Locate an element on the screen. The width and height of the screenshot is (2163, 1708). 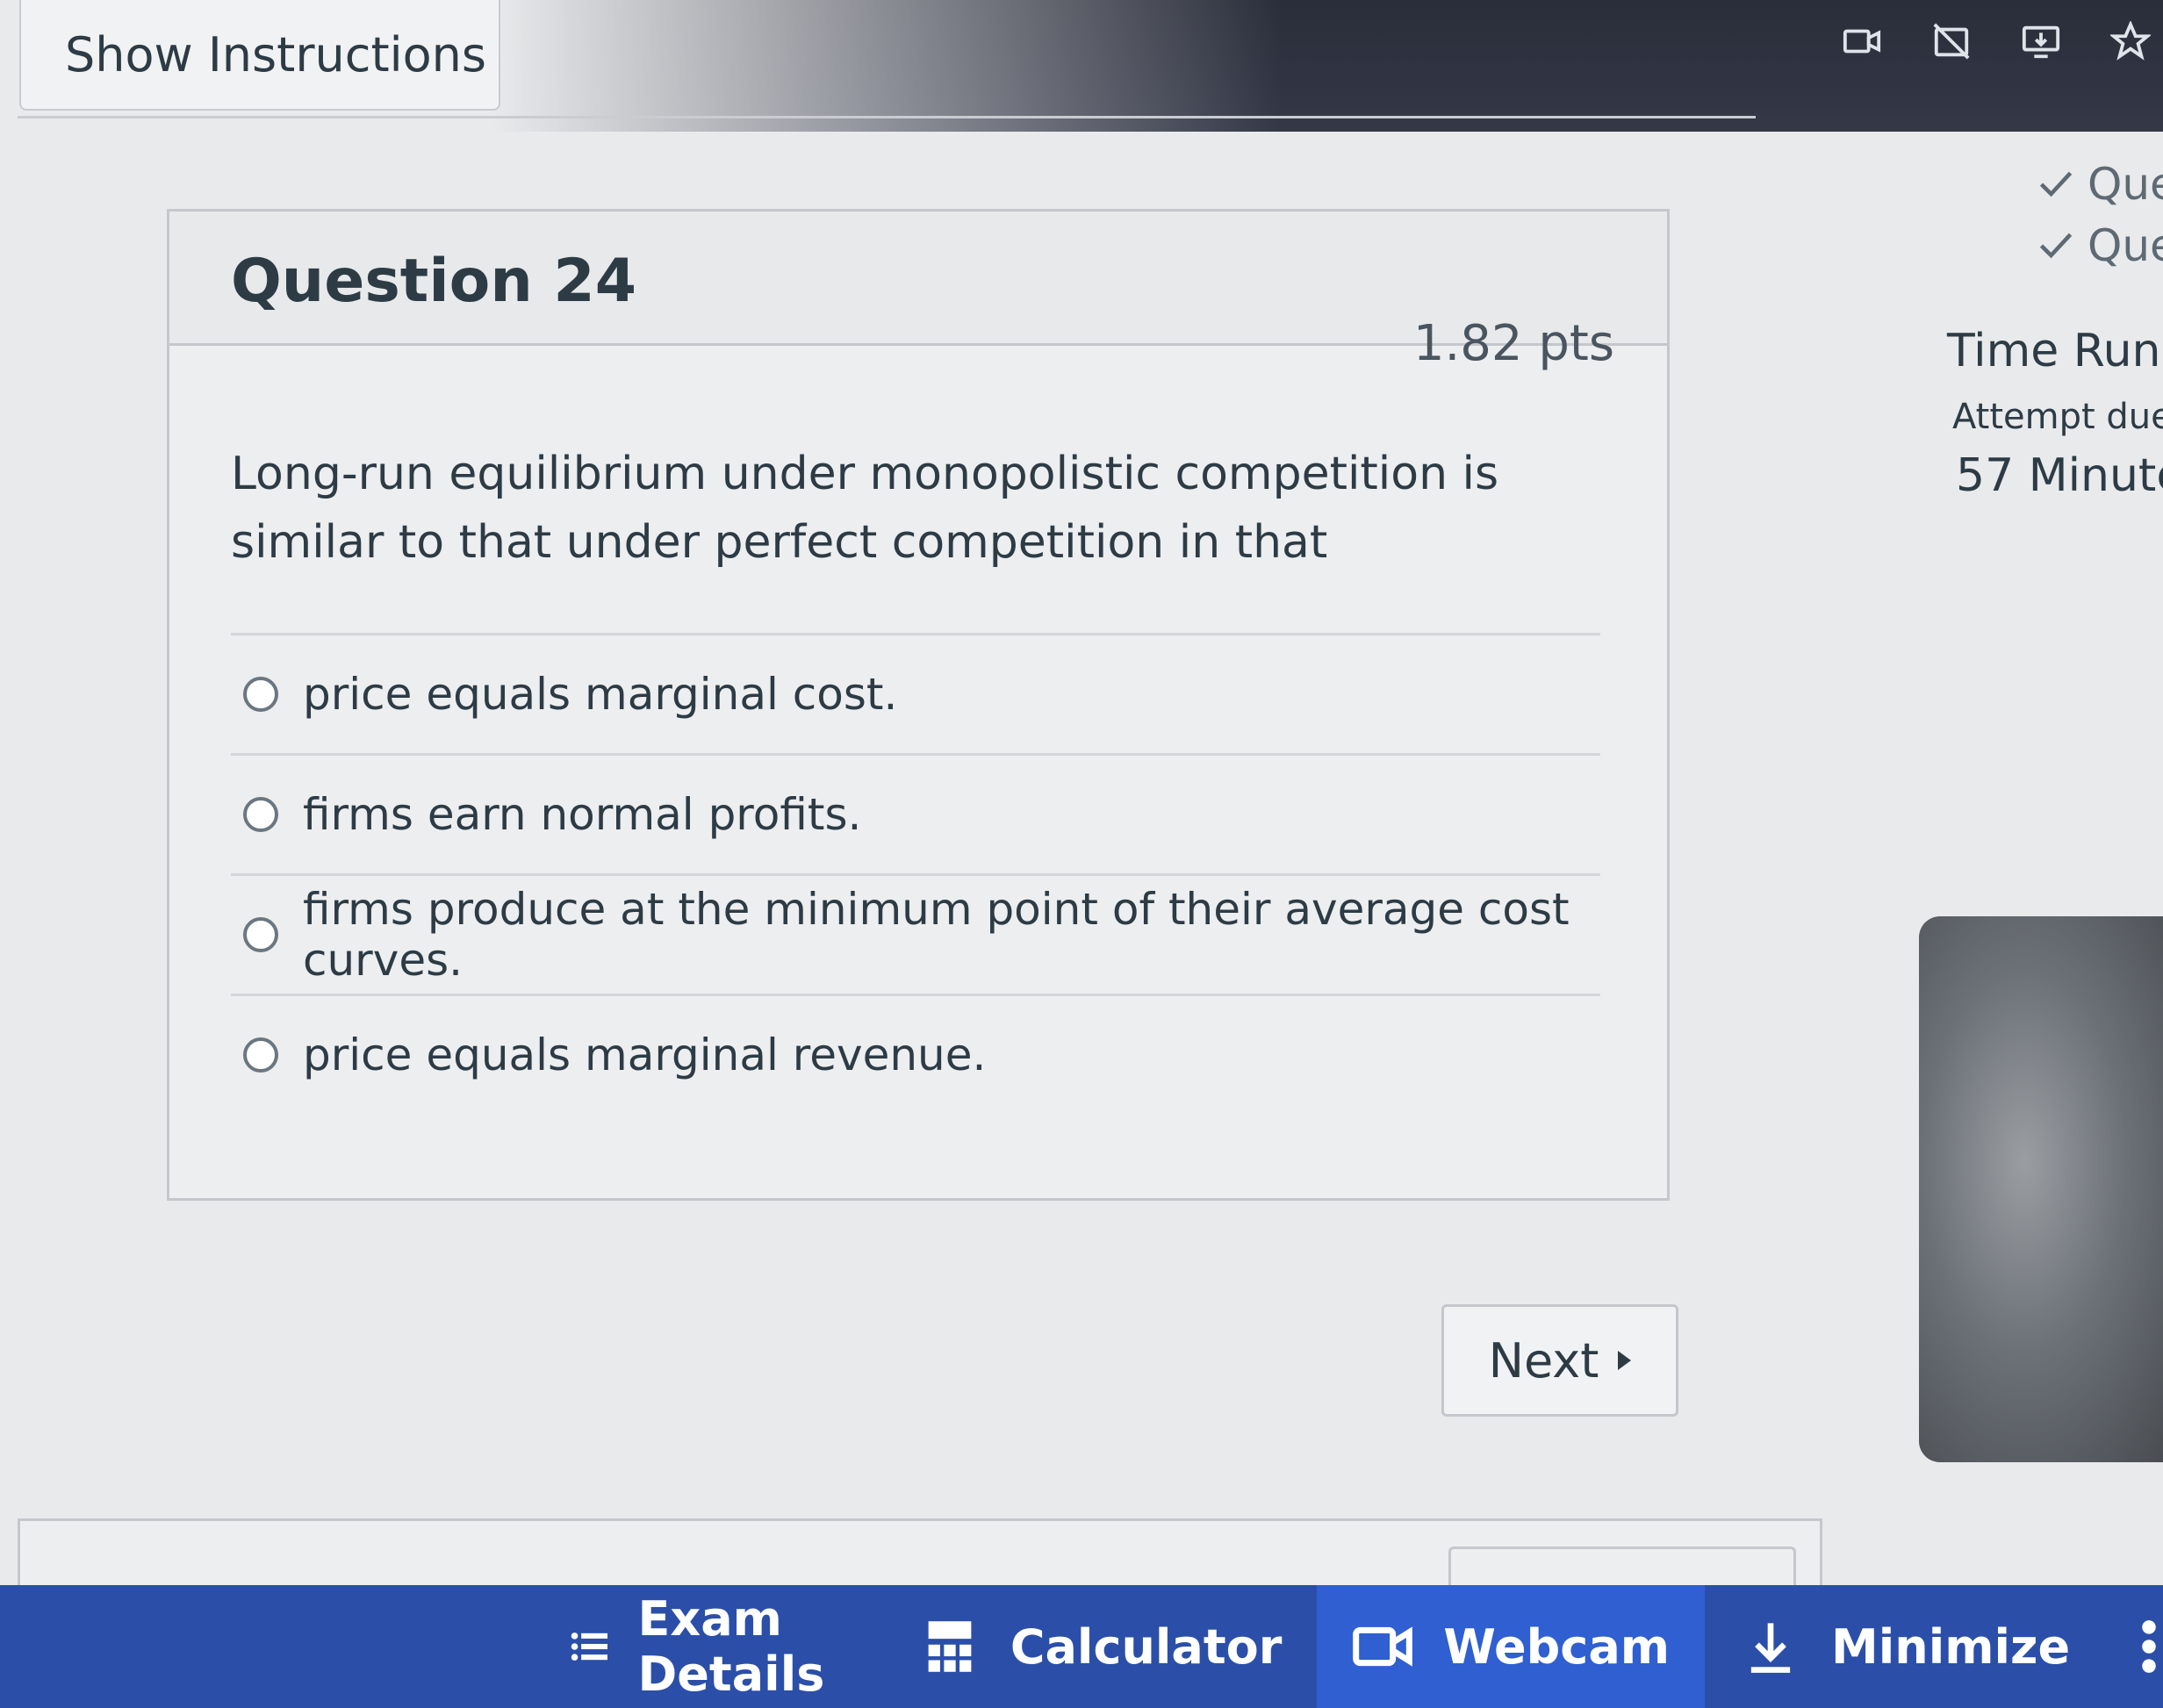
caret-right-icon is located at coordinates (1625, 1360).